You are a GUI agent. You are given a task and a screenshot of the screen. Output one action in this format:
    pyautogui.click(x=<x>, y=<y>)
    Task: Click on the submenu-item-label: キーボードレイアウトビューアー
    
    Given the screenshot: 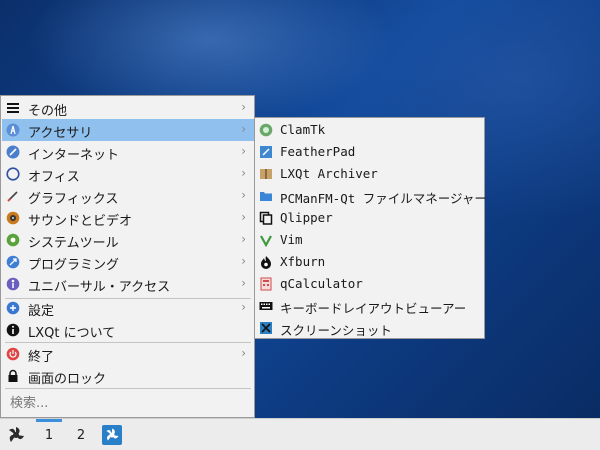 What is the action you would take?
    pyautogui.click(x=373, y=308)
    